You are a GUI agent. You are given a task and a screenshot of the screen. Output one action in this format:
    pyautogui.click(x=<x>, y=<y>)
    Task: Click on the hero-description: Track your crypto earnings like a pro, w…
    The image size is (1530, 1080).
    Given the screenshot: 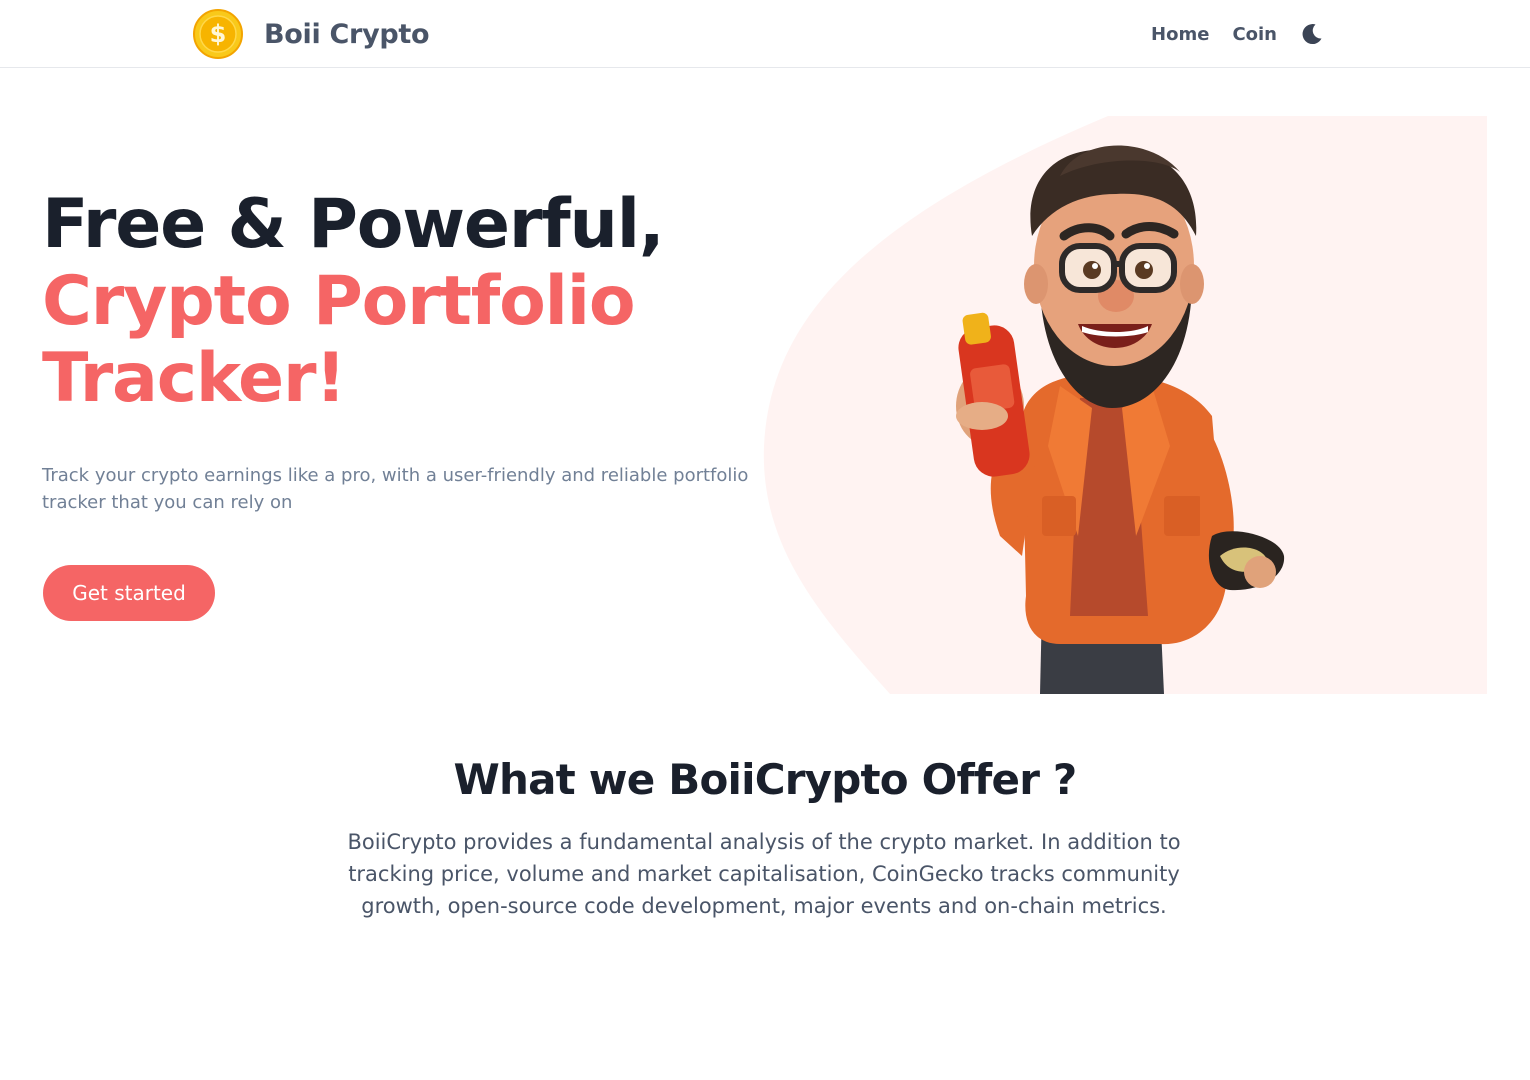 What is the action you would take?
    pyautogui.click(x=395, y=489)
    